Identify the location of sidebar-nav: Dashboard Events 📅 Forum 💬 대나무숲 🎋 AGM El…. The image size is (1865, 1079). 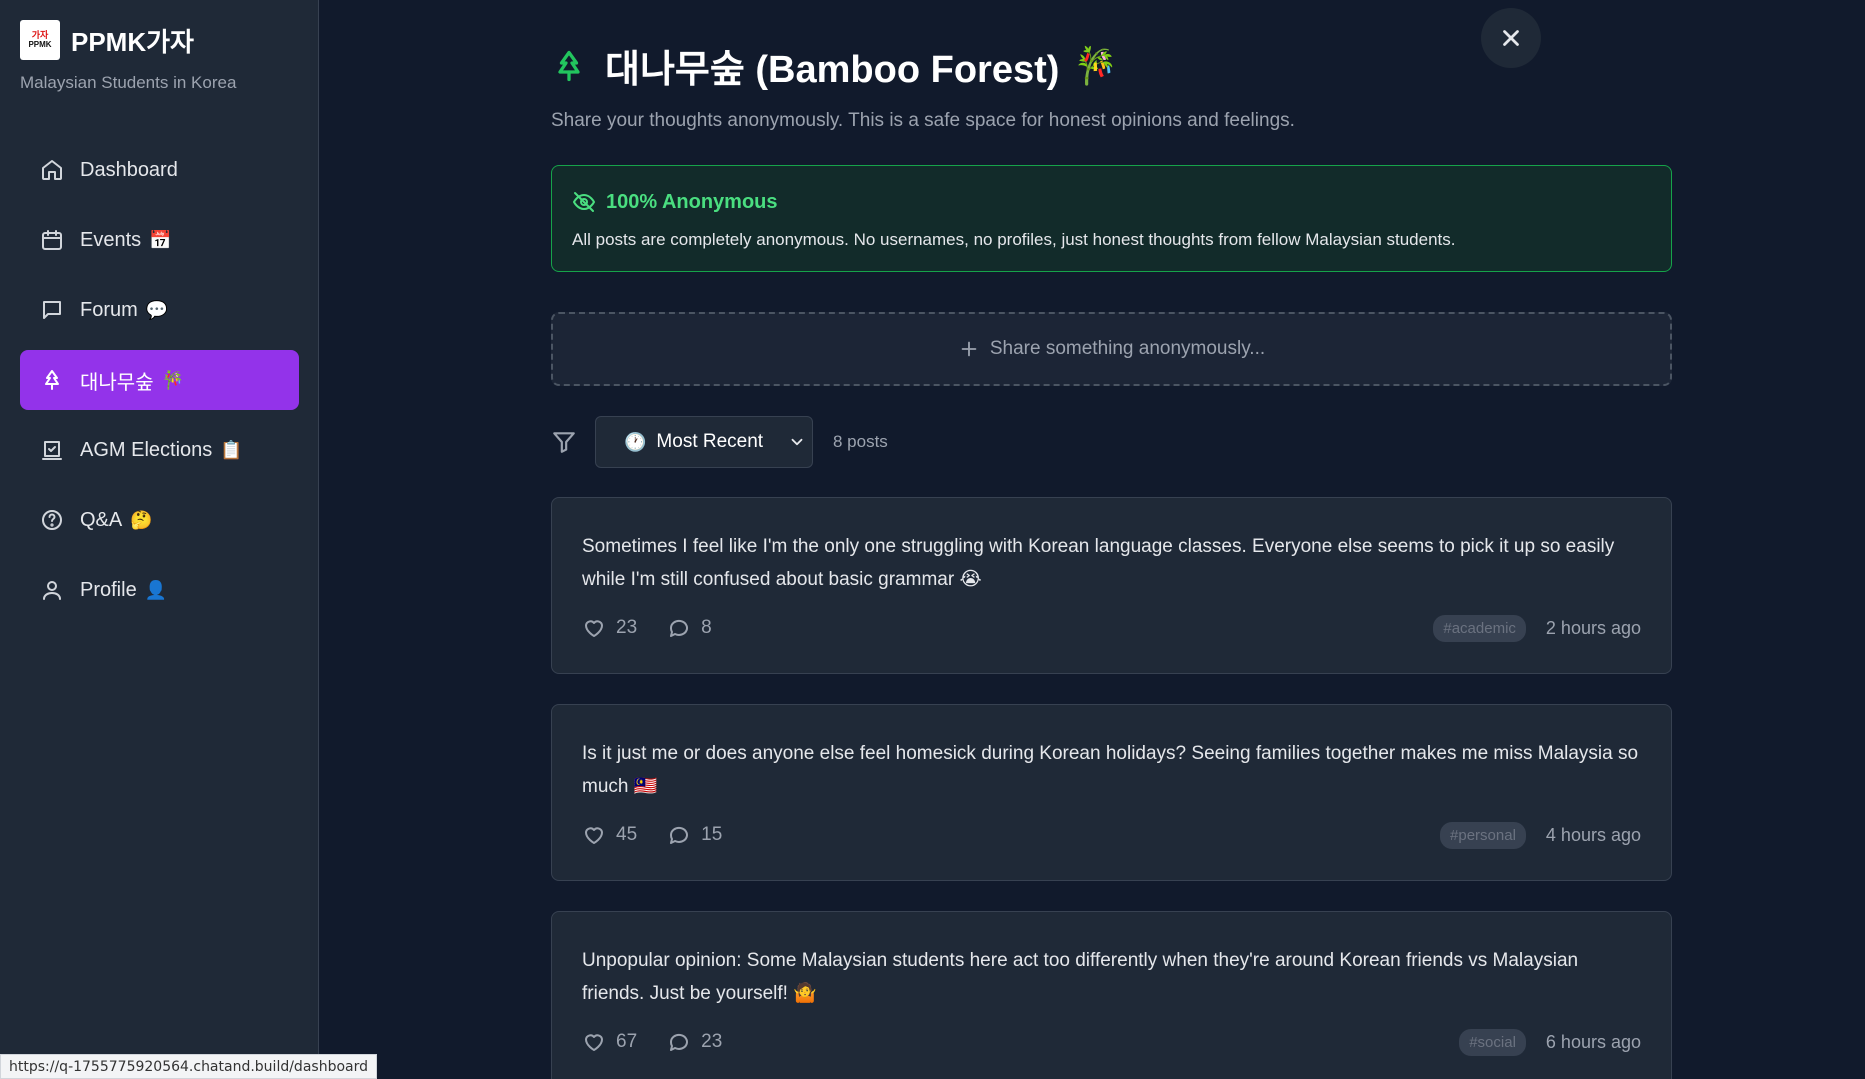
(159, 385).